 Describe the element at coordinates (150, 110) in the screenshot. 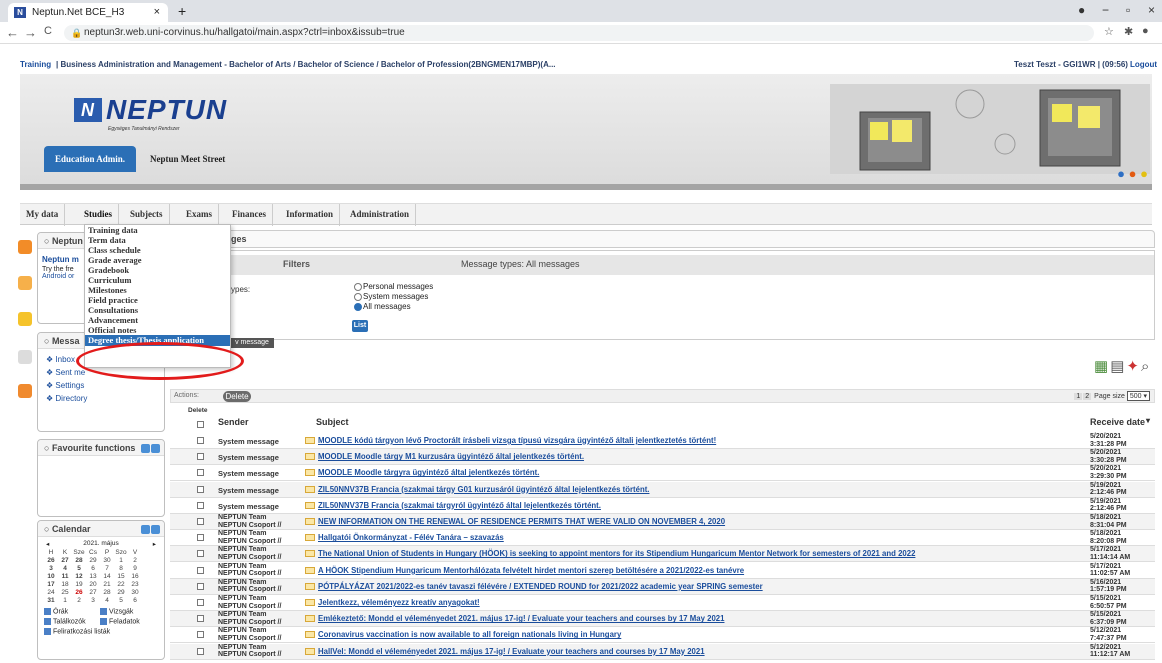

I see `neptun-logo: N NEPTUN` at that location.